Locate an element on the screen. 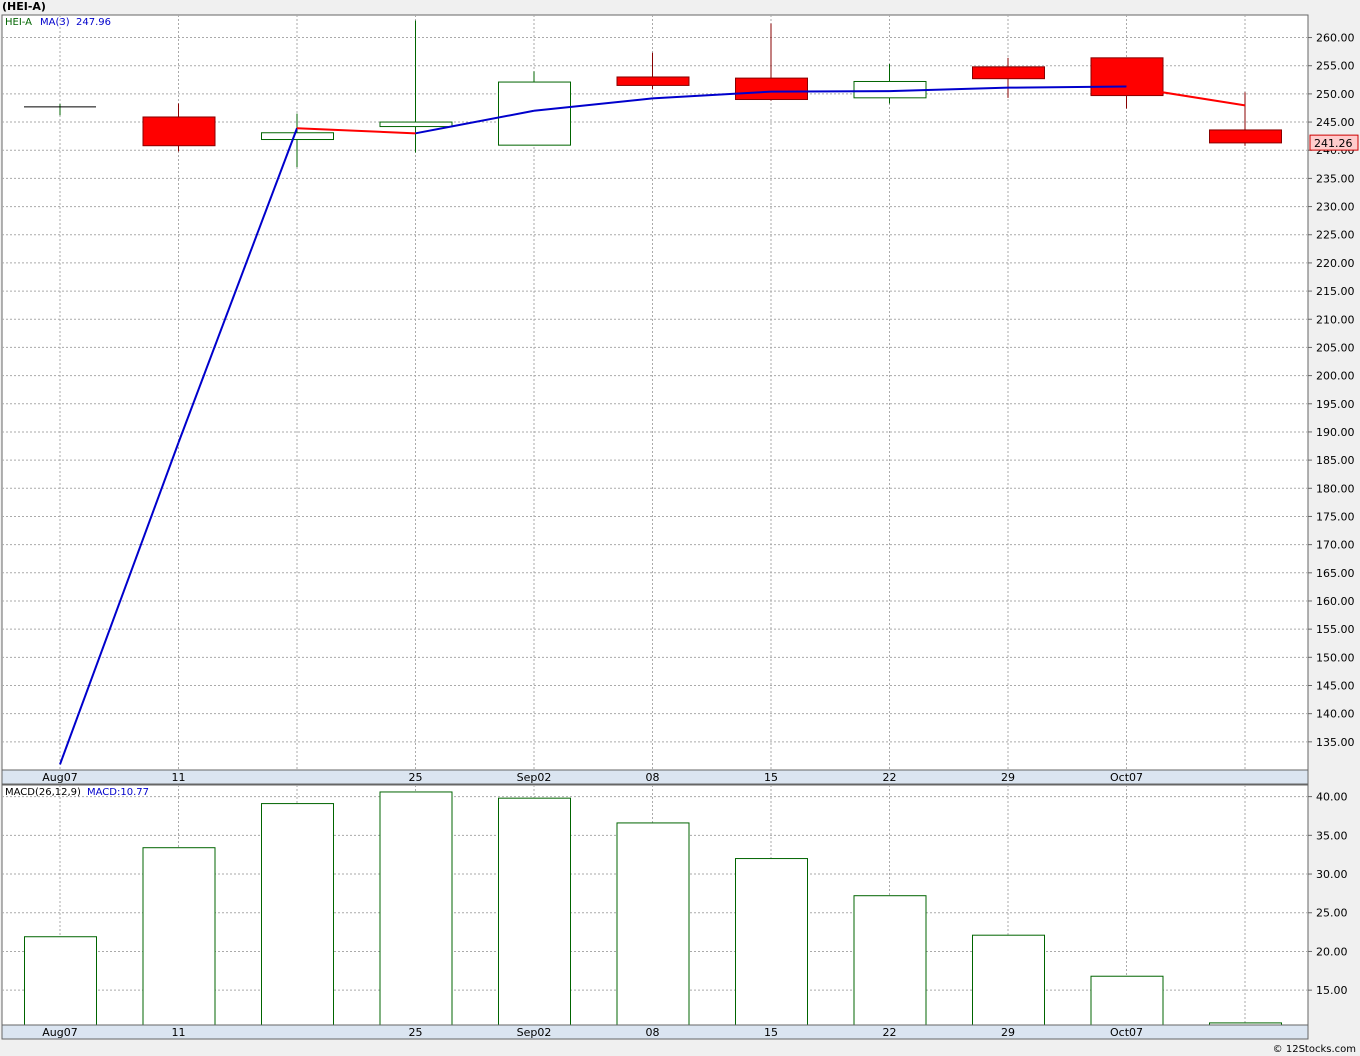  price-y-tick-label: 200.00 is located at coordinates (1335, 376).